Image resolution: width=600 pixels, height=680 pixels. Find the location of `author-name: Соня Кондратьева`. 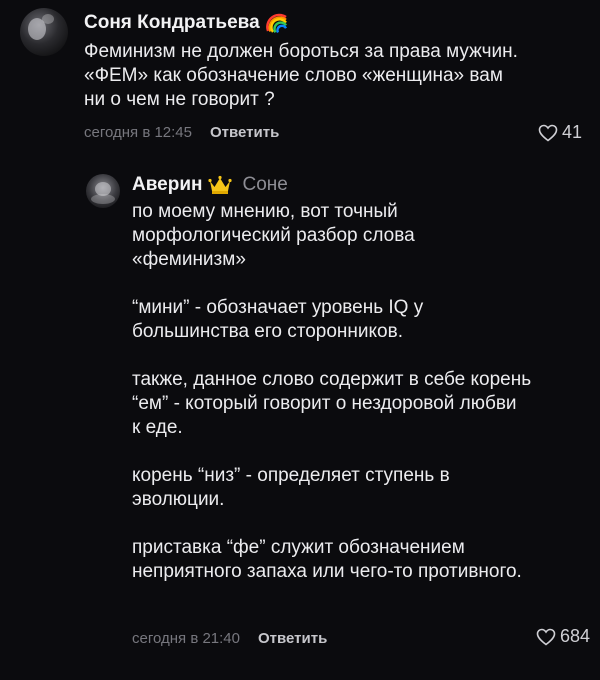

author-name: Соня Кондратьева is located at coordinates (172, 23).